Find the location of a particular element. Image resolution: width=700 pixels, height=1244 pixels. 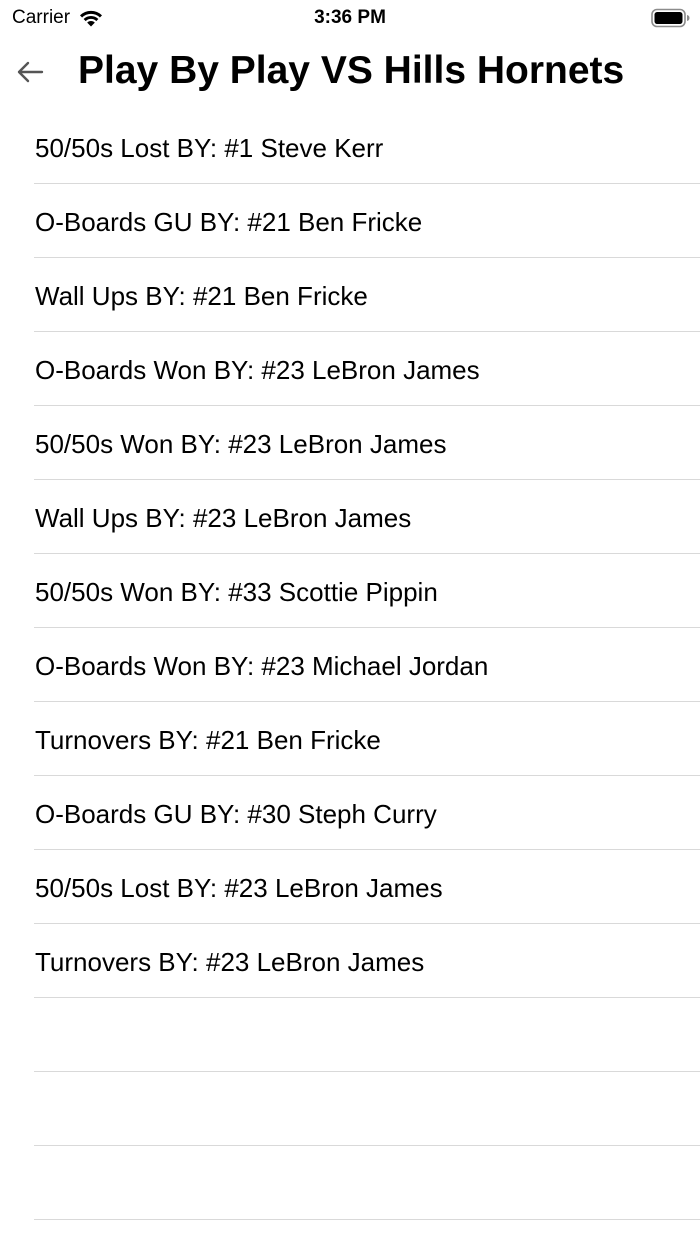

play-label: 50/50s Lost BY: #23 LeBron James is located at coordinates (239, 888).